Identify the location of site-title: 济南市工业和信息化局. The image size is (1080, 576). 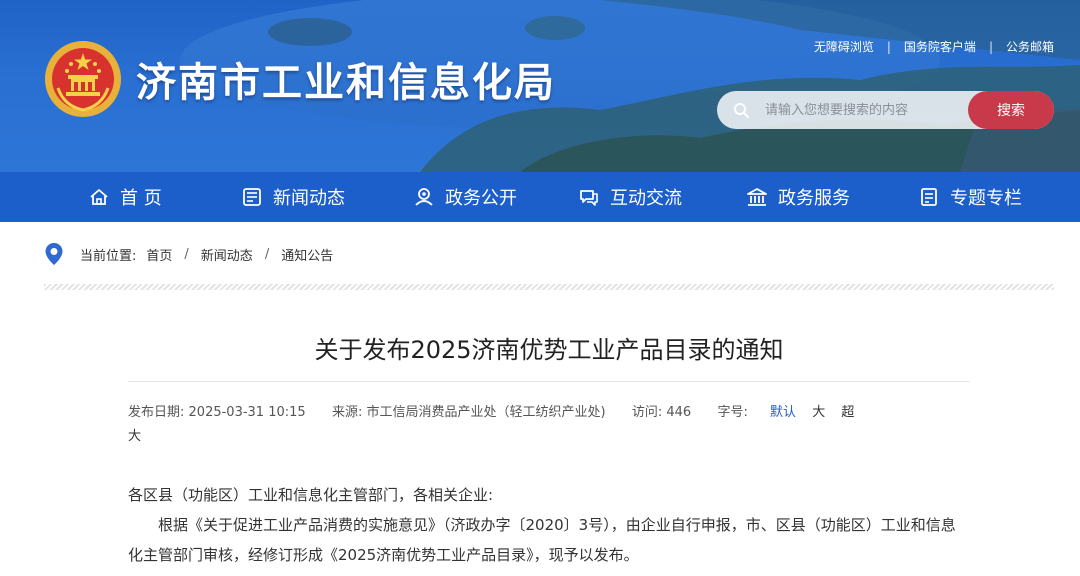
(346, 83).